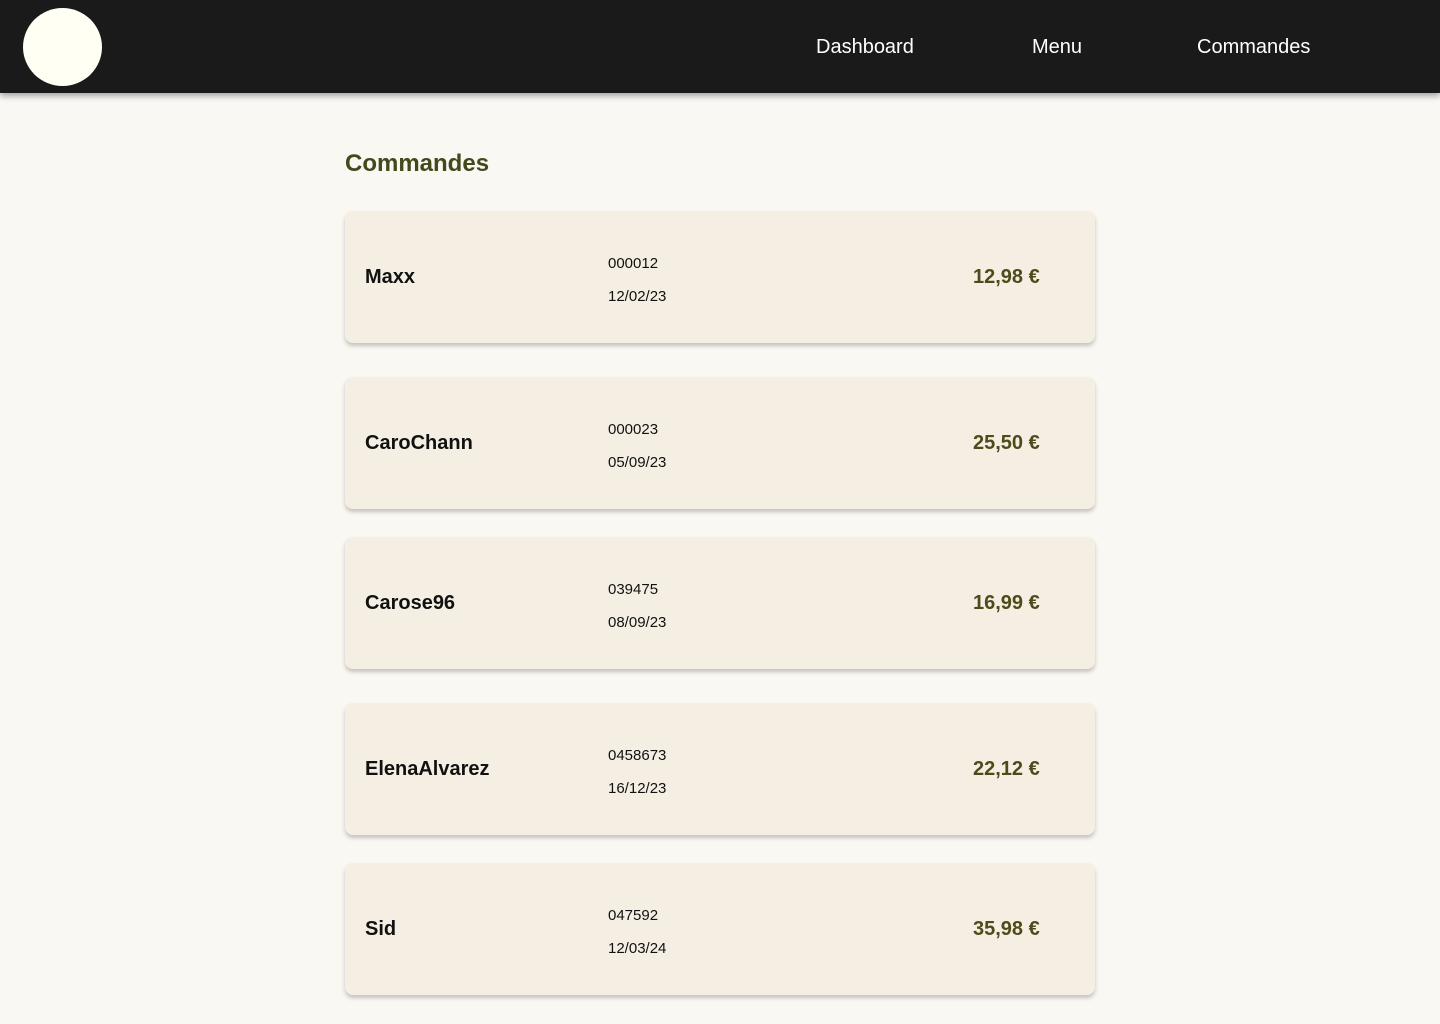 This screenshot has height=1024, width=1440. I want to click on order-customer-name: ElenaAlvarez, so click(427, 769).